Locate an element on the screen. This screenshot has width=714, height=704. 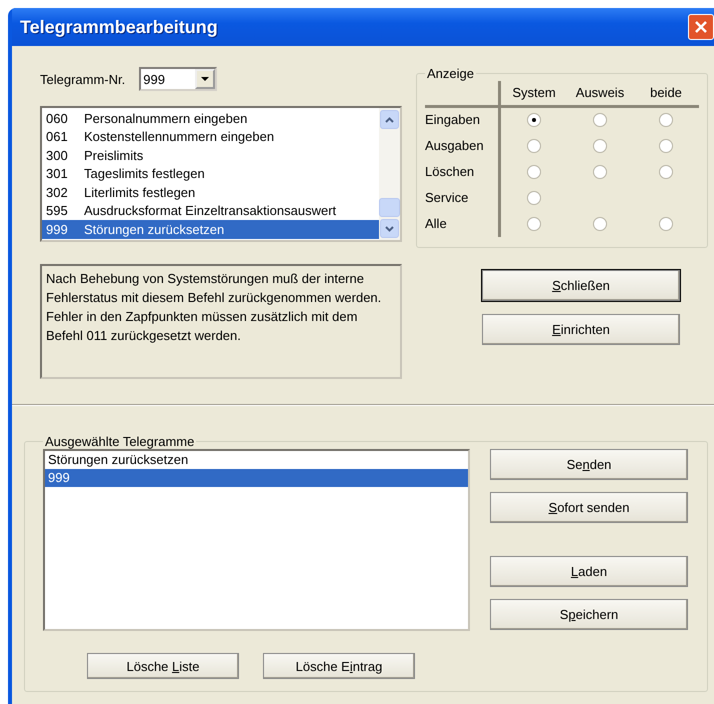
description-text: Nach Behebung von Systemstörungen muß der interne Fehlerstatus mit diesem Befehl zurückgenommen werden. Fehler in den Zapfpunkten müssen zusätzlich mit dem Befehl 011 zurückgesetzt werden. is located at coordinates (221, 321).